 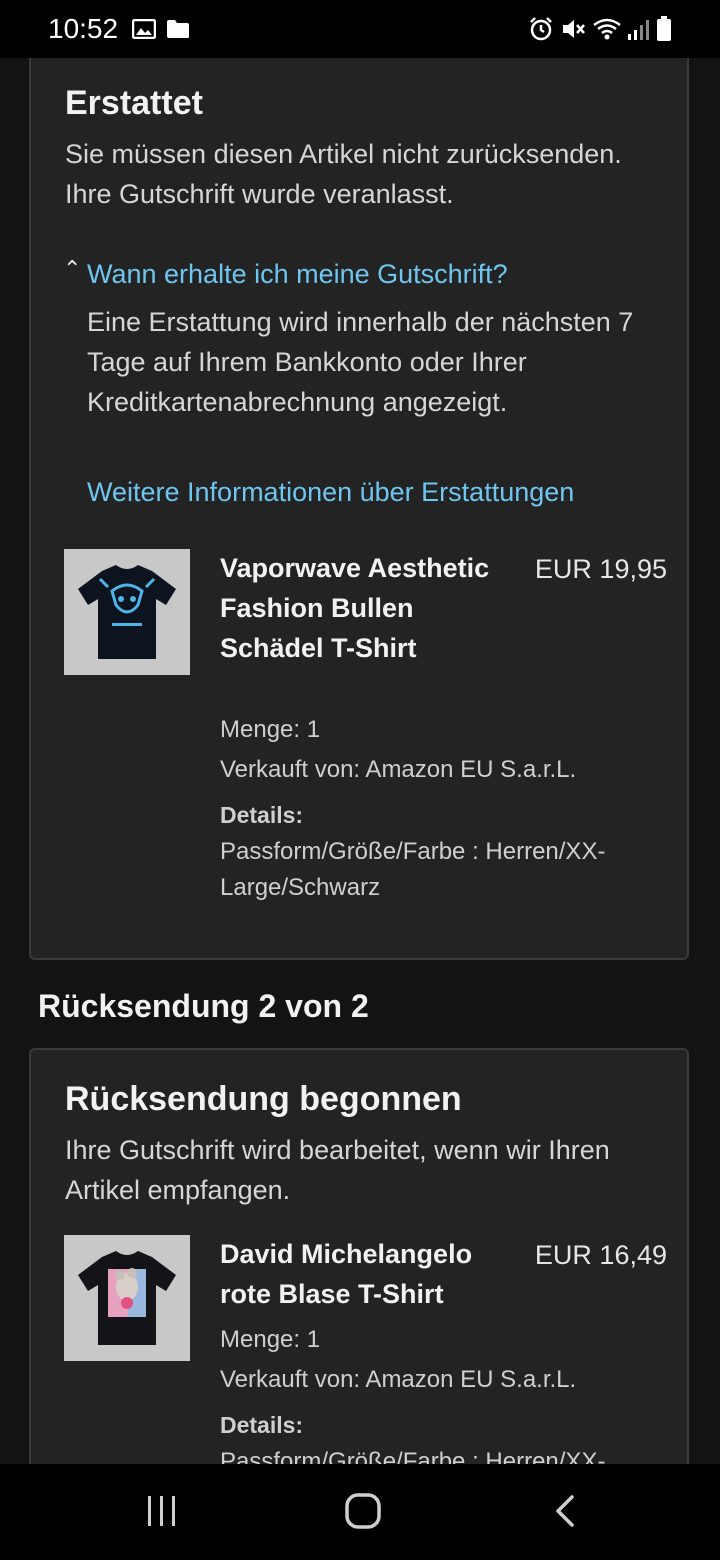 I want to click on product-image-david-shirt, so click(x=127, y=1298).